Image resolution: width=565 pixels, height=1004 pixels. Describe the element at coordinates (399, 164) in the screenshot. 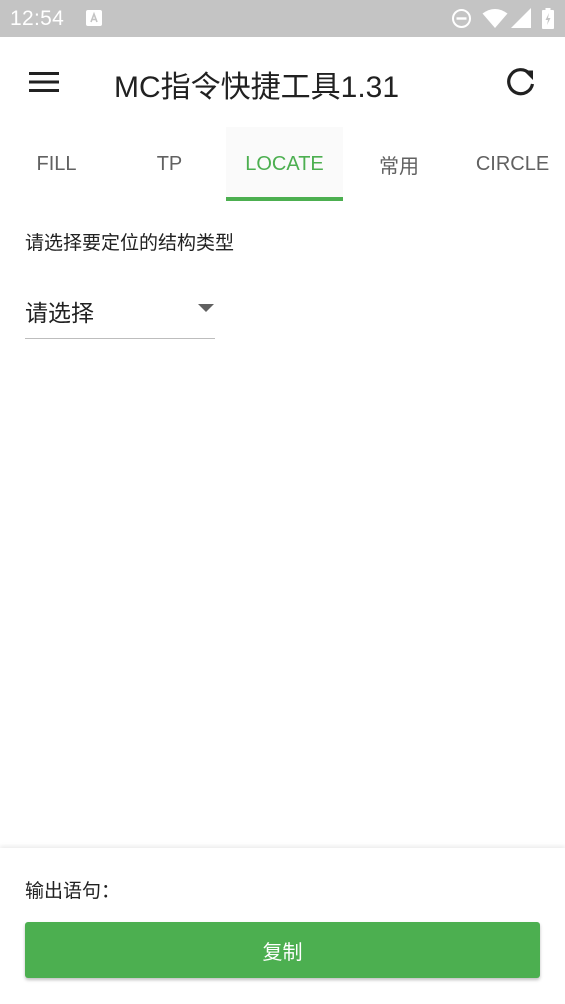

I see `tab-common: 常用` at that location.